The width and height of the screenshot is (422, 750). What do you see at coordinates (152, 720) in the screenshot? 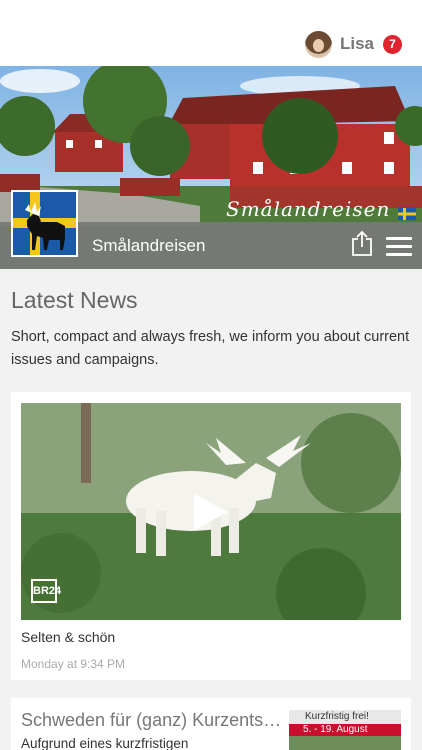
I see `news-title: Schweden für (ganz) Kurzentschlossene` at bounding box center [152, 720].